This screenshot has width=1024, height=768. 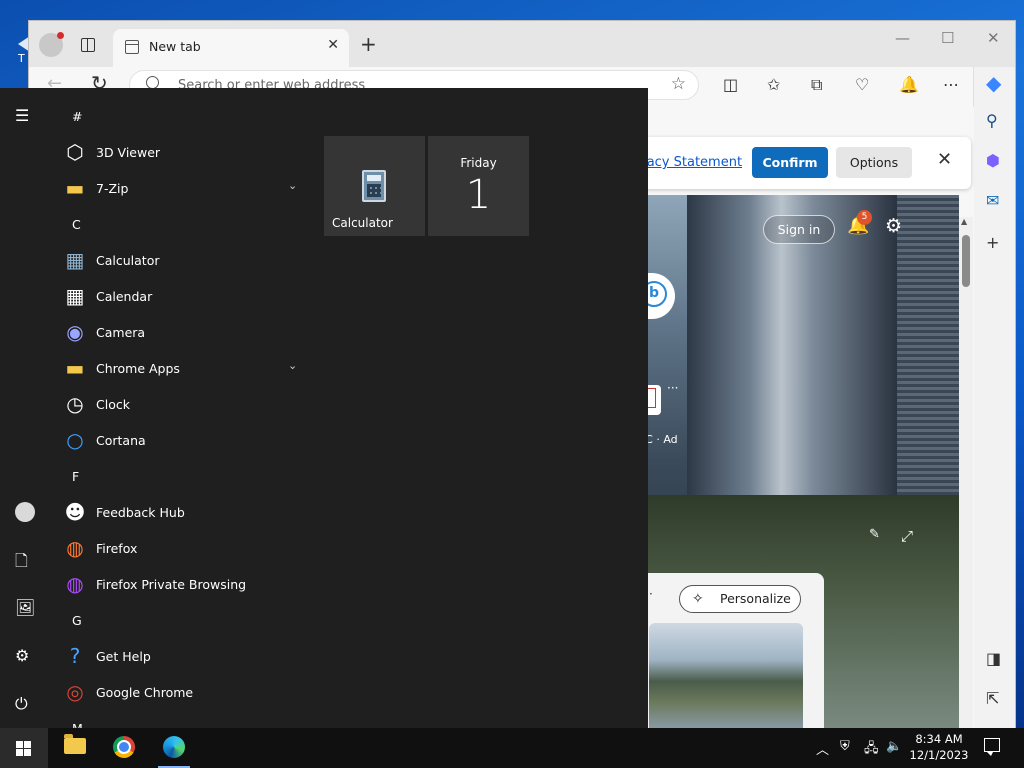 I want to click on network-icon: 🖧, so click(x=871, y=750).